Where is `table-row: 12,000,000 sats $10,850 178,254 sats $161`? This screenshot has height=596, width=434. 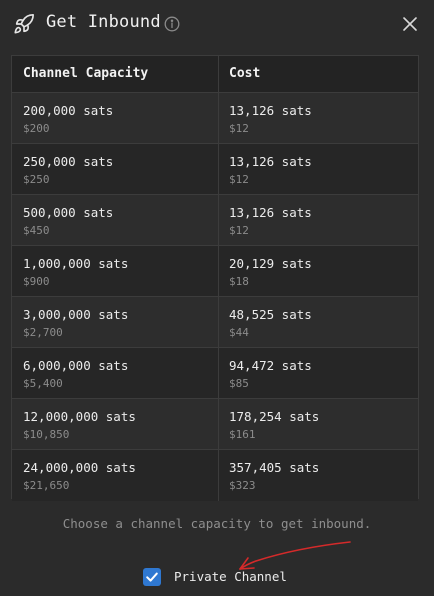 table-row: 12,000,000 sats $10,850 178,254 sats $161 is located at coordinates (215, 424).